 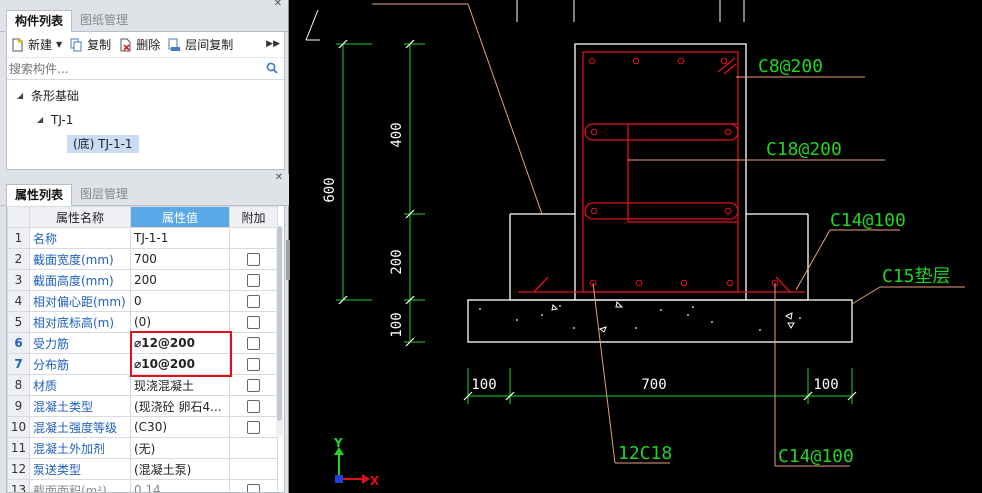 I want to click on cushion-triangles, so click(x=673, y=316).